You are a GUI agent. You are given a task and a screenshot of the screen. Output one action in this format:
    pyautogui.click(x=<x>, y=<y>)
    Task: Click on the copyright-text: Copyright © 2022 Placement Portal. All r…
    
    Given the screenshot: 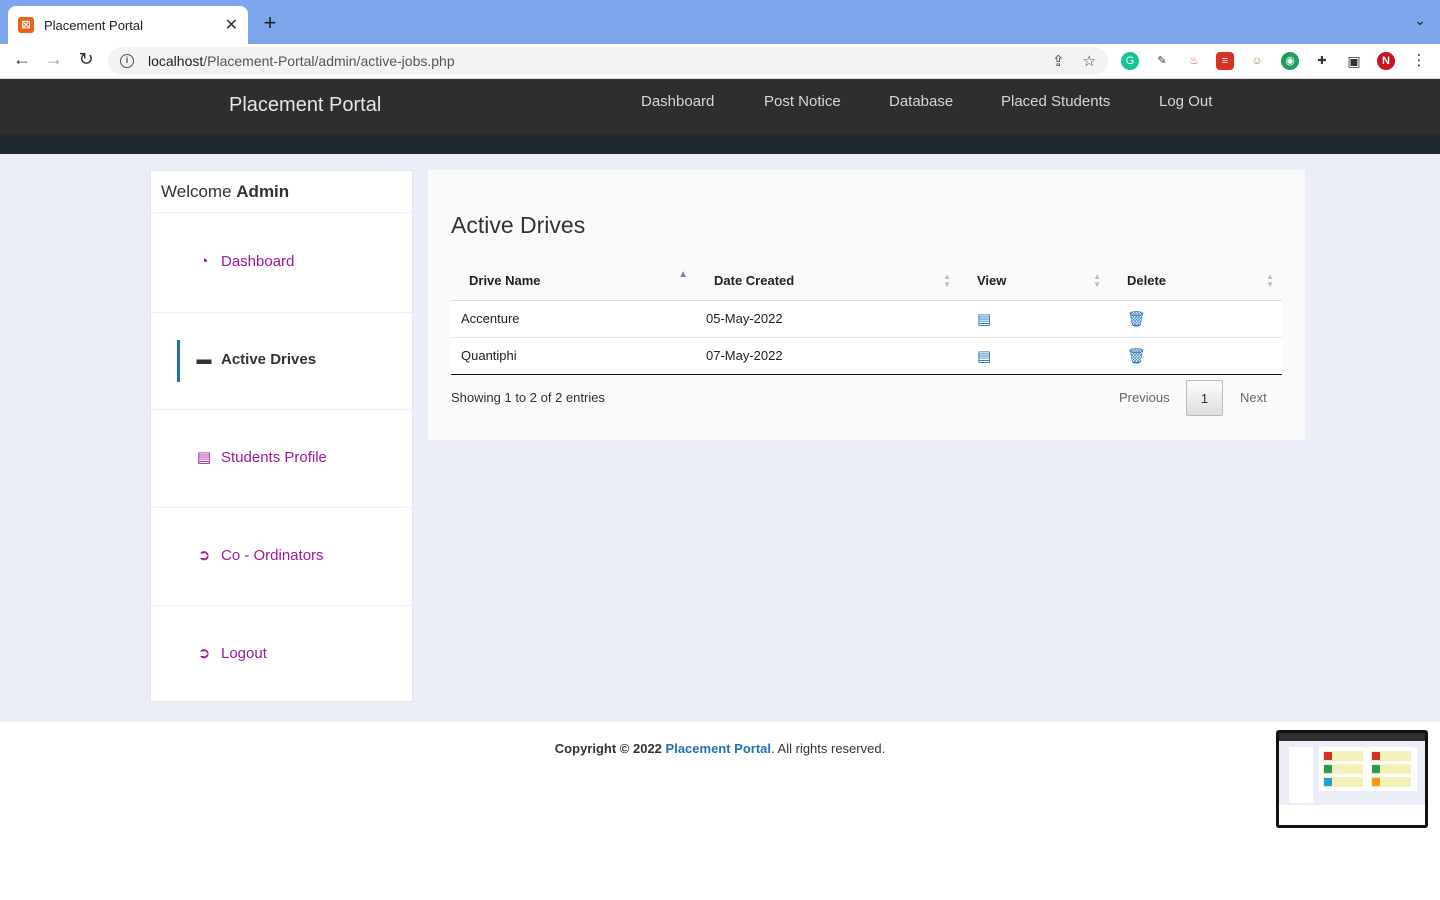 What is the action you would take?
    pyautogui.click(x=720, y=748)
    